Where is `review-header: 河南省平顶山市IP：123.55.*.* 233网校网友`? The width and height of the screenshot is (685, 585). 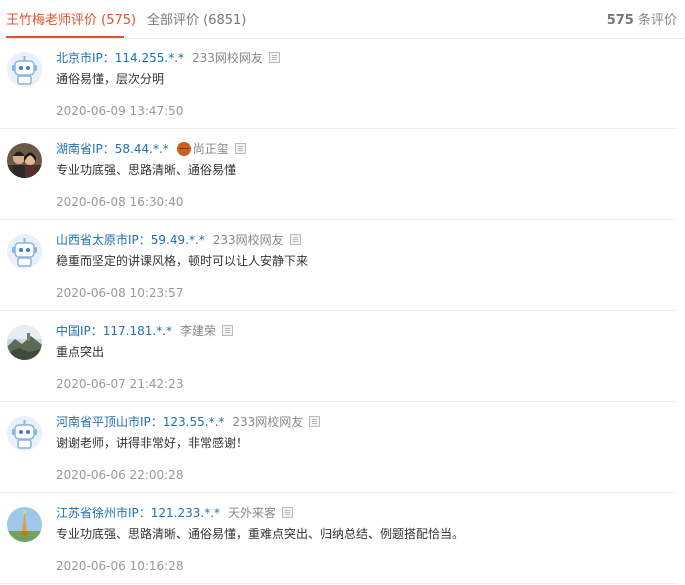 review-header: 河南省平顶山市IP：123.55.*.* 233网校网友 is located at coordinates (188, 422).